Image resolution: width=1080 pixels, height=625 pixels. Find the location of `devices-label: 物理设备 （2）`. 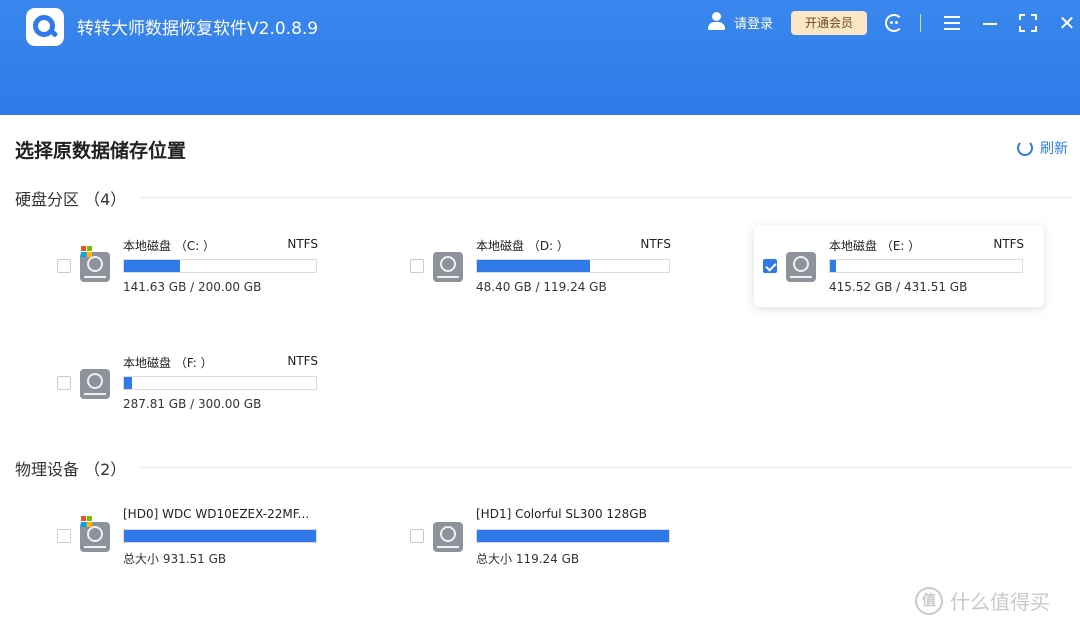

devices-label: 物理设备 （2） is located at coordinates (71, 469).